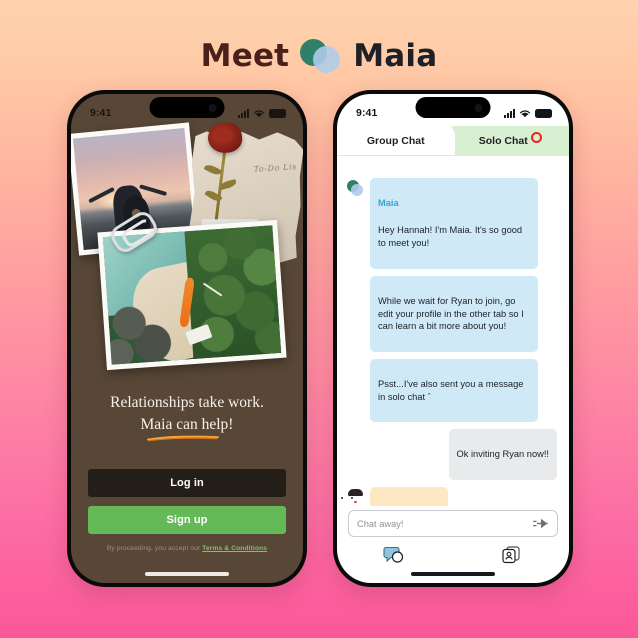  What do you see at coordinates (187, 402) in the screenshot?
I see `tagline-line-1: Relationships take work.` at bounding box center [187, 402].